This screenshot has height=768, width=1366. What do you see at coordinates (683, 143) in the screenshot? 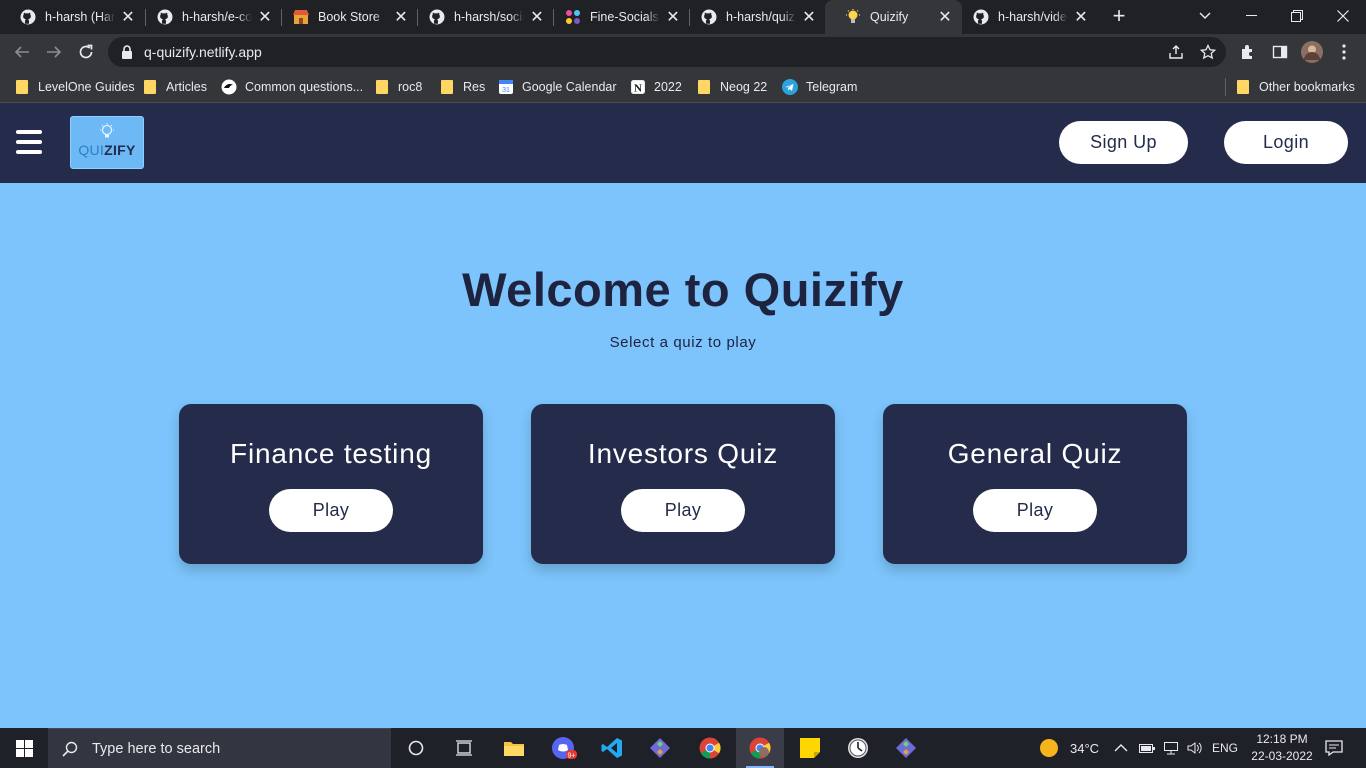
I see `app-navbar: QUIZIFY Sign Up Login` at bounding box center [683, 143].